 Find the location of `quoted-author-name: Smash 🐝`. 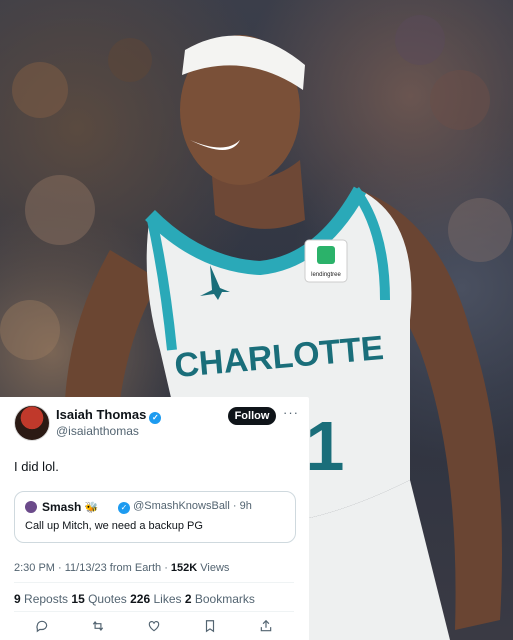

quoted-author-name: Smash 🐝 is located at coordinates (70, 507).